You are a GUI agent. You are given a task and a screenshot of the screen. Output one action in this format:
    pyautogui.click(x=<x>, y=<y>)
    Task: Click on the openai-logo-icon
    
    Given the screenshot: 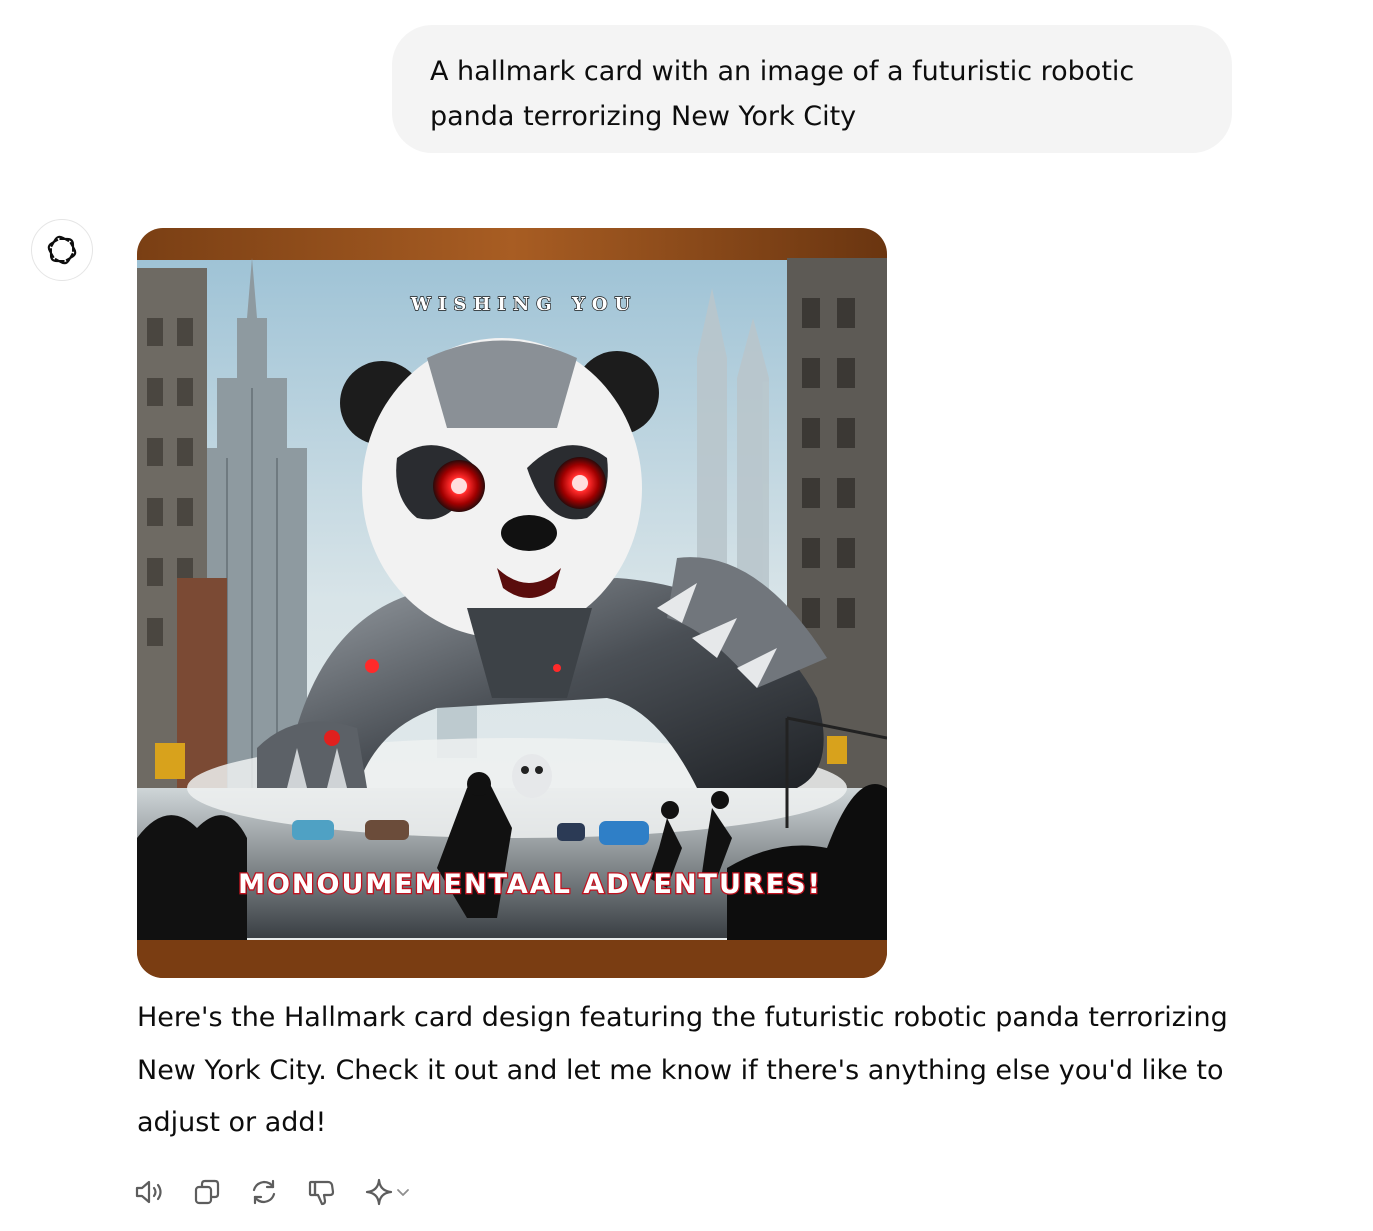 What is the action you would take?
    pyautogui.click(x=62, y=250)
    